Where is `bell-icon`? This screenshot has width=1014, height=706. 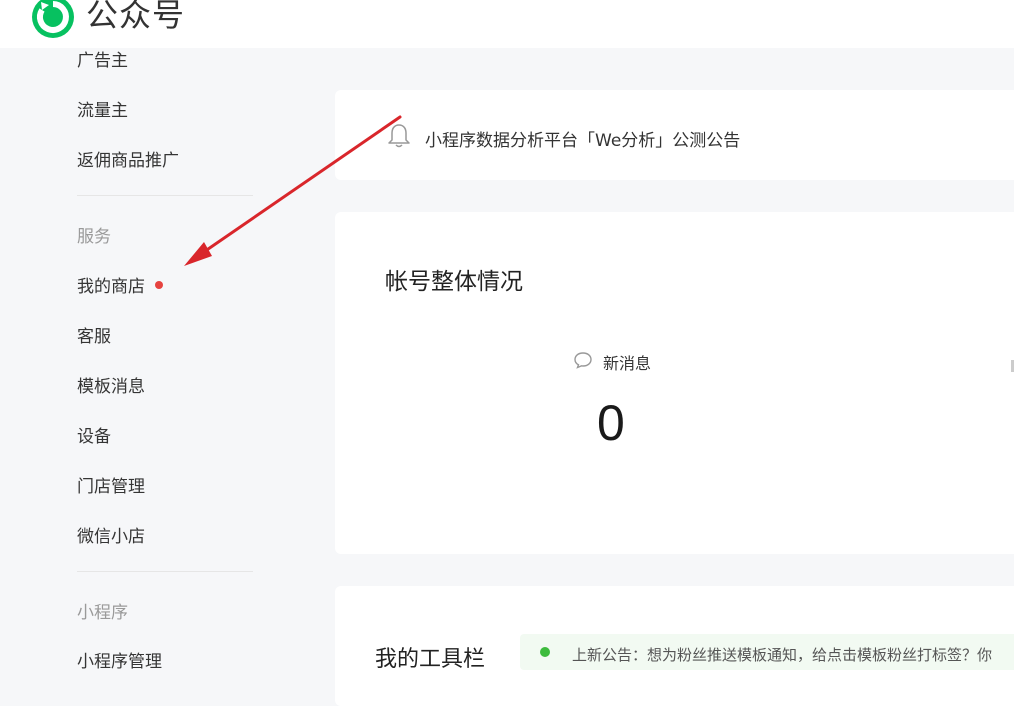
bell-icon is located at coordinates (399, 136).